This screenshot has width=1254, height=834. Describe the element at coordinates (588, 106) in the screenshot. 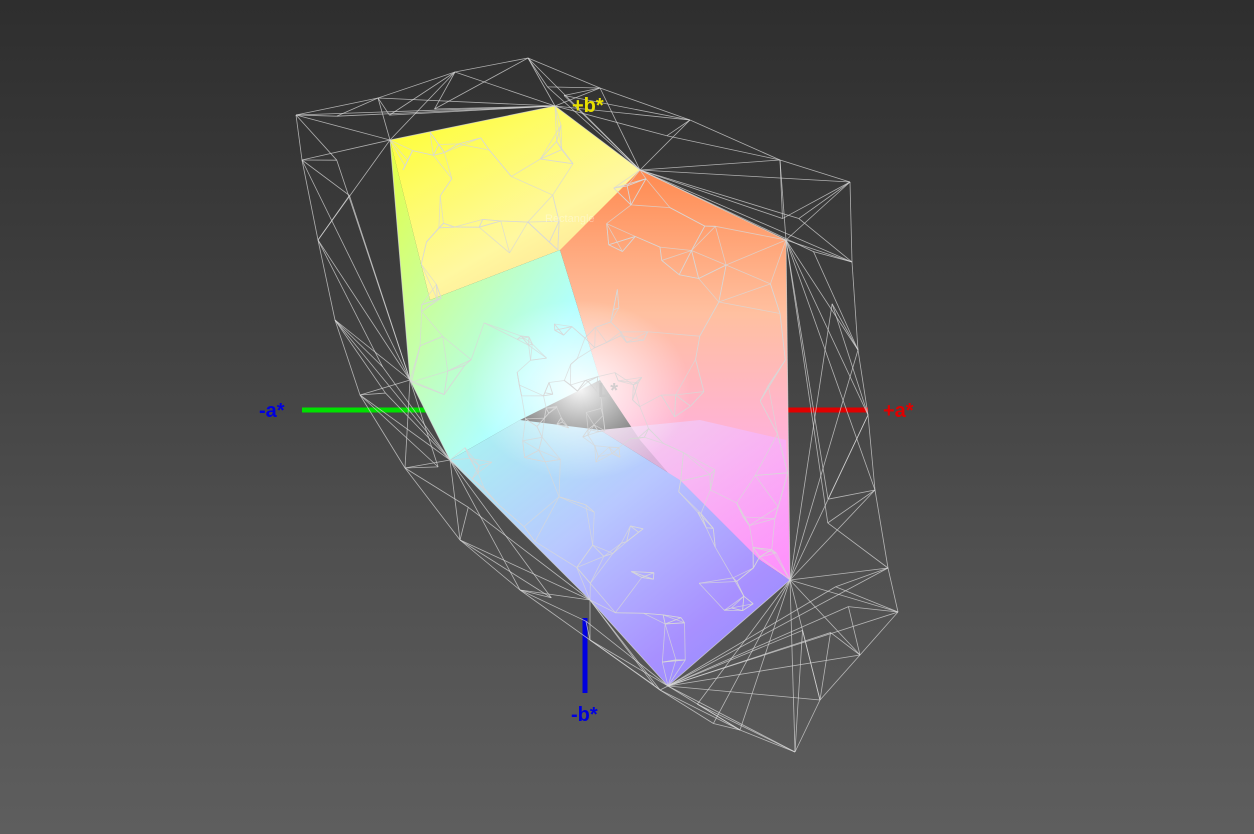

I see `pos-b-axis-label: +b*` at that location.